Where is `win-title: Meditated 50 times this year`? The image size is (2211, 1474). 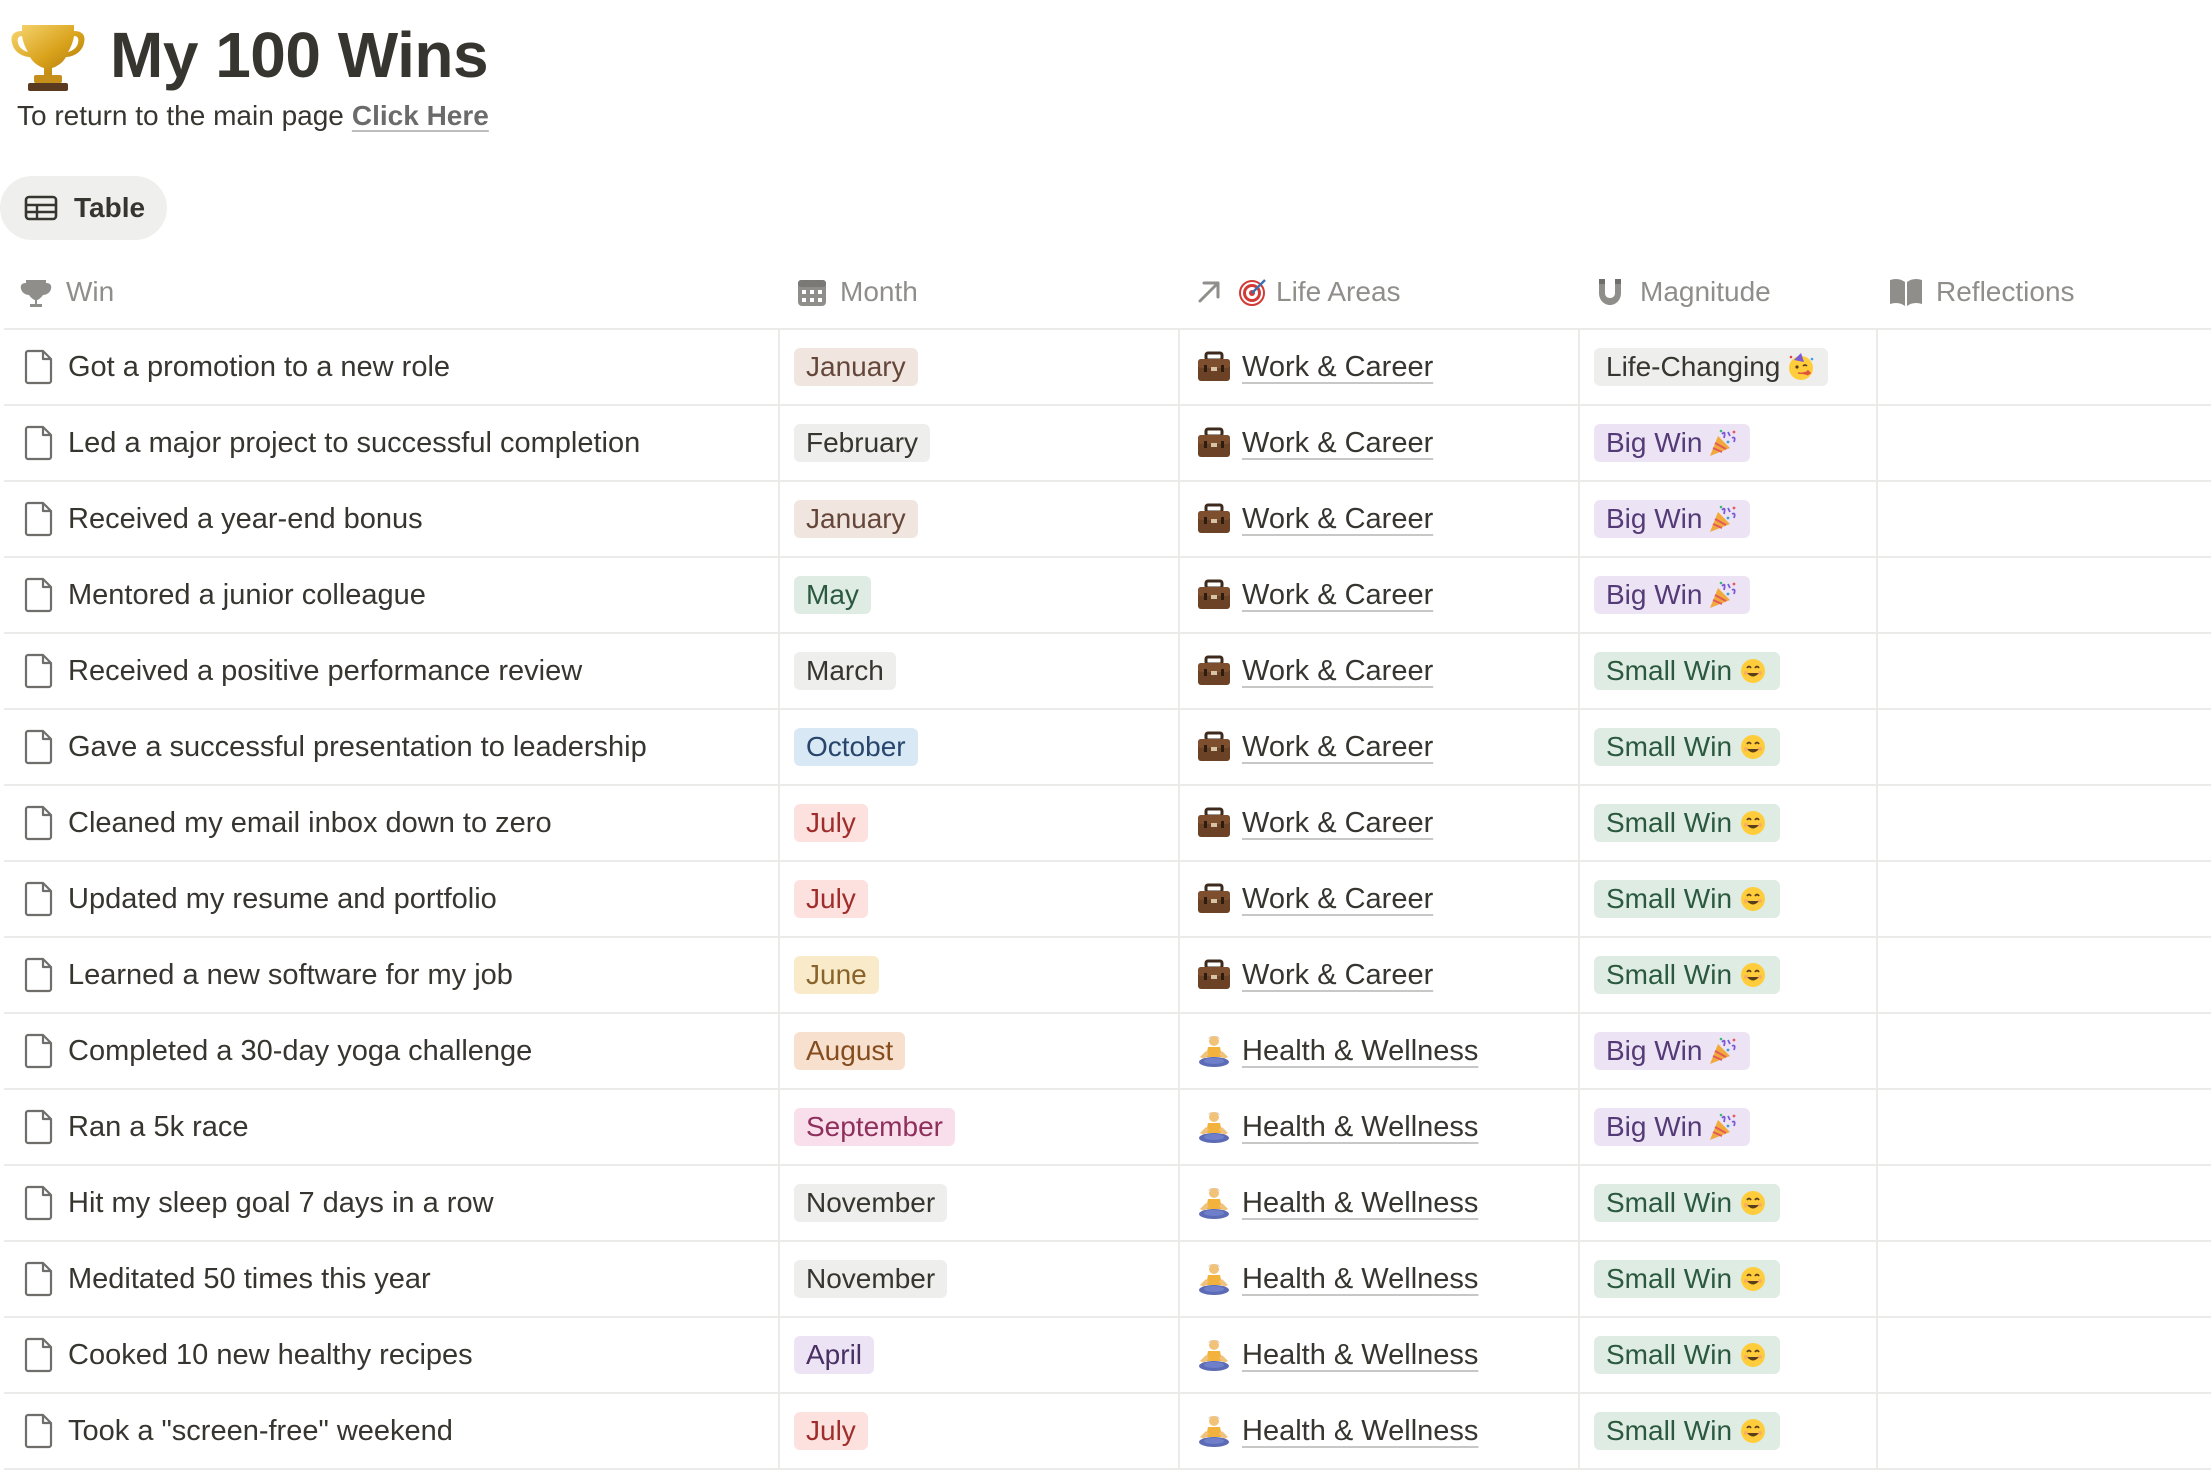
win-title: Meditated 50 times this year is located at coordinates (249, 1279).